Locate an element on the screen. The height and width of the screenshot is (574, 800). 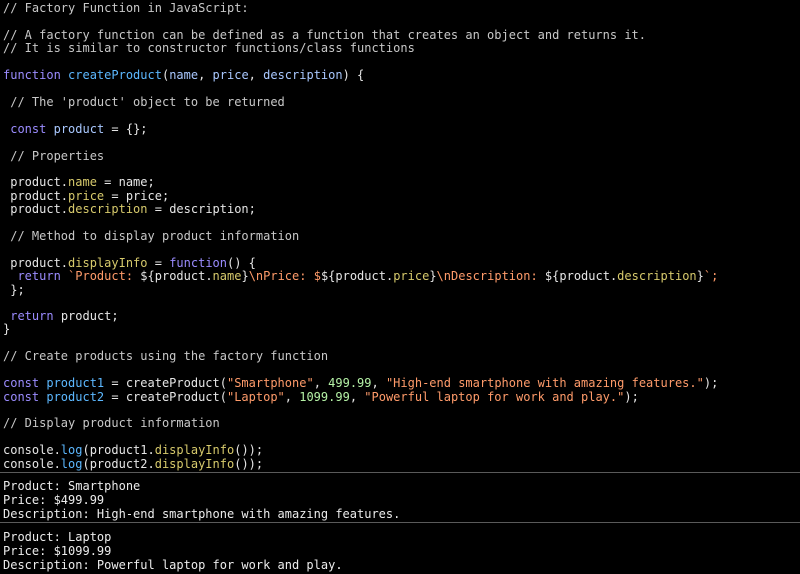
template-part-8: } is located at coordinates (433, 276).